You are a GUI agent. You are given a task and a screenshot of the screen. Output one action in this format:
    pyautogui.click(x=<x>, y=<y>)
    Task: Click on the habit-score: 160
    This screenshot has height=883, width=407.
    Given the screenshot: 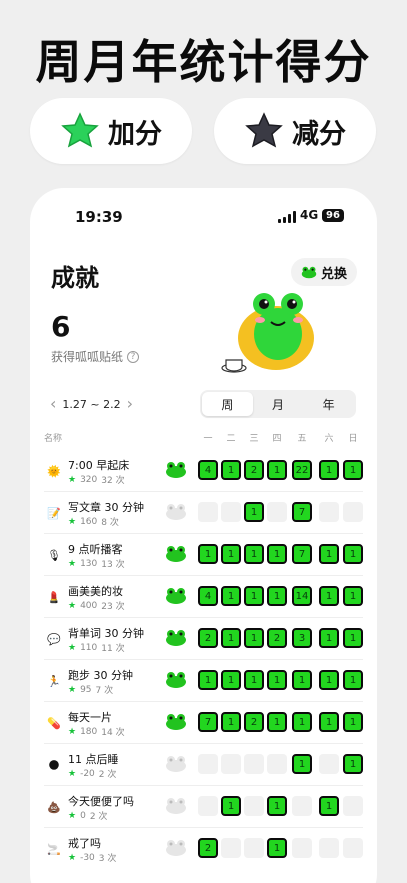 What is the action you would take?
    pyautogui.click(x=89, y=521)
    